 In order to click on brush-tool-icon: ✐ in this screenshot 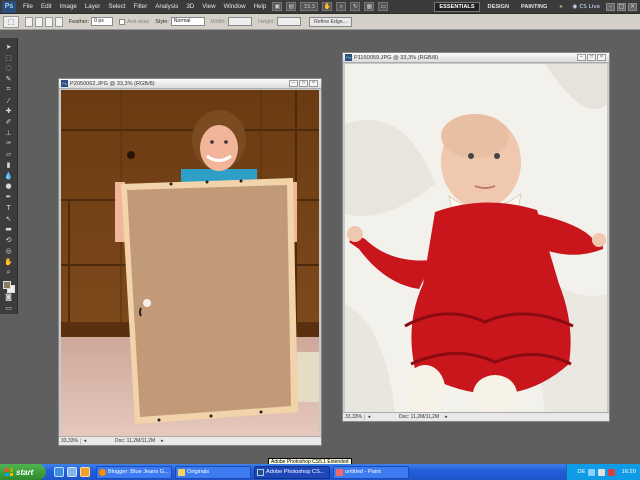, I will do `click(8, 122)`.